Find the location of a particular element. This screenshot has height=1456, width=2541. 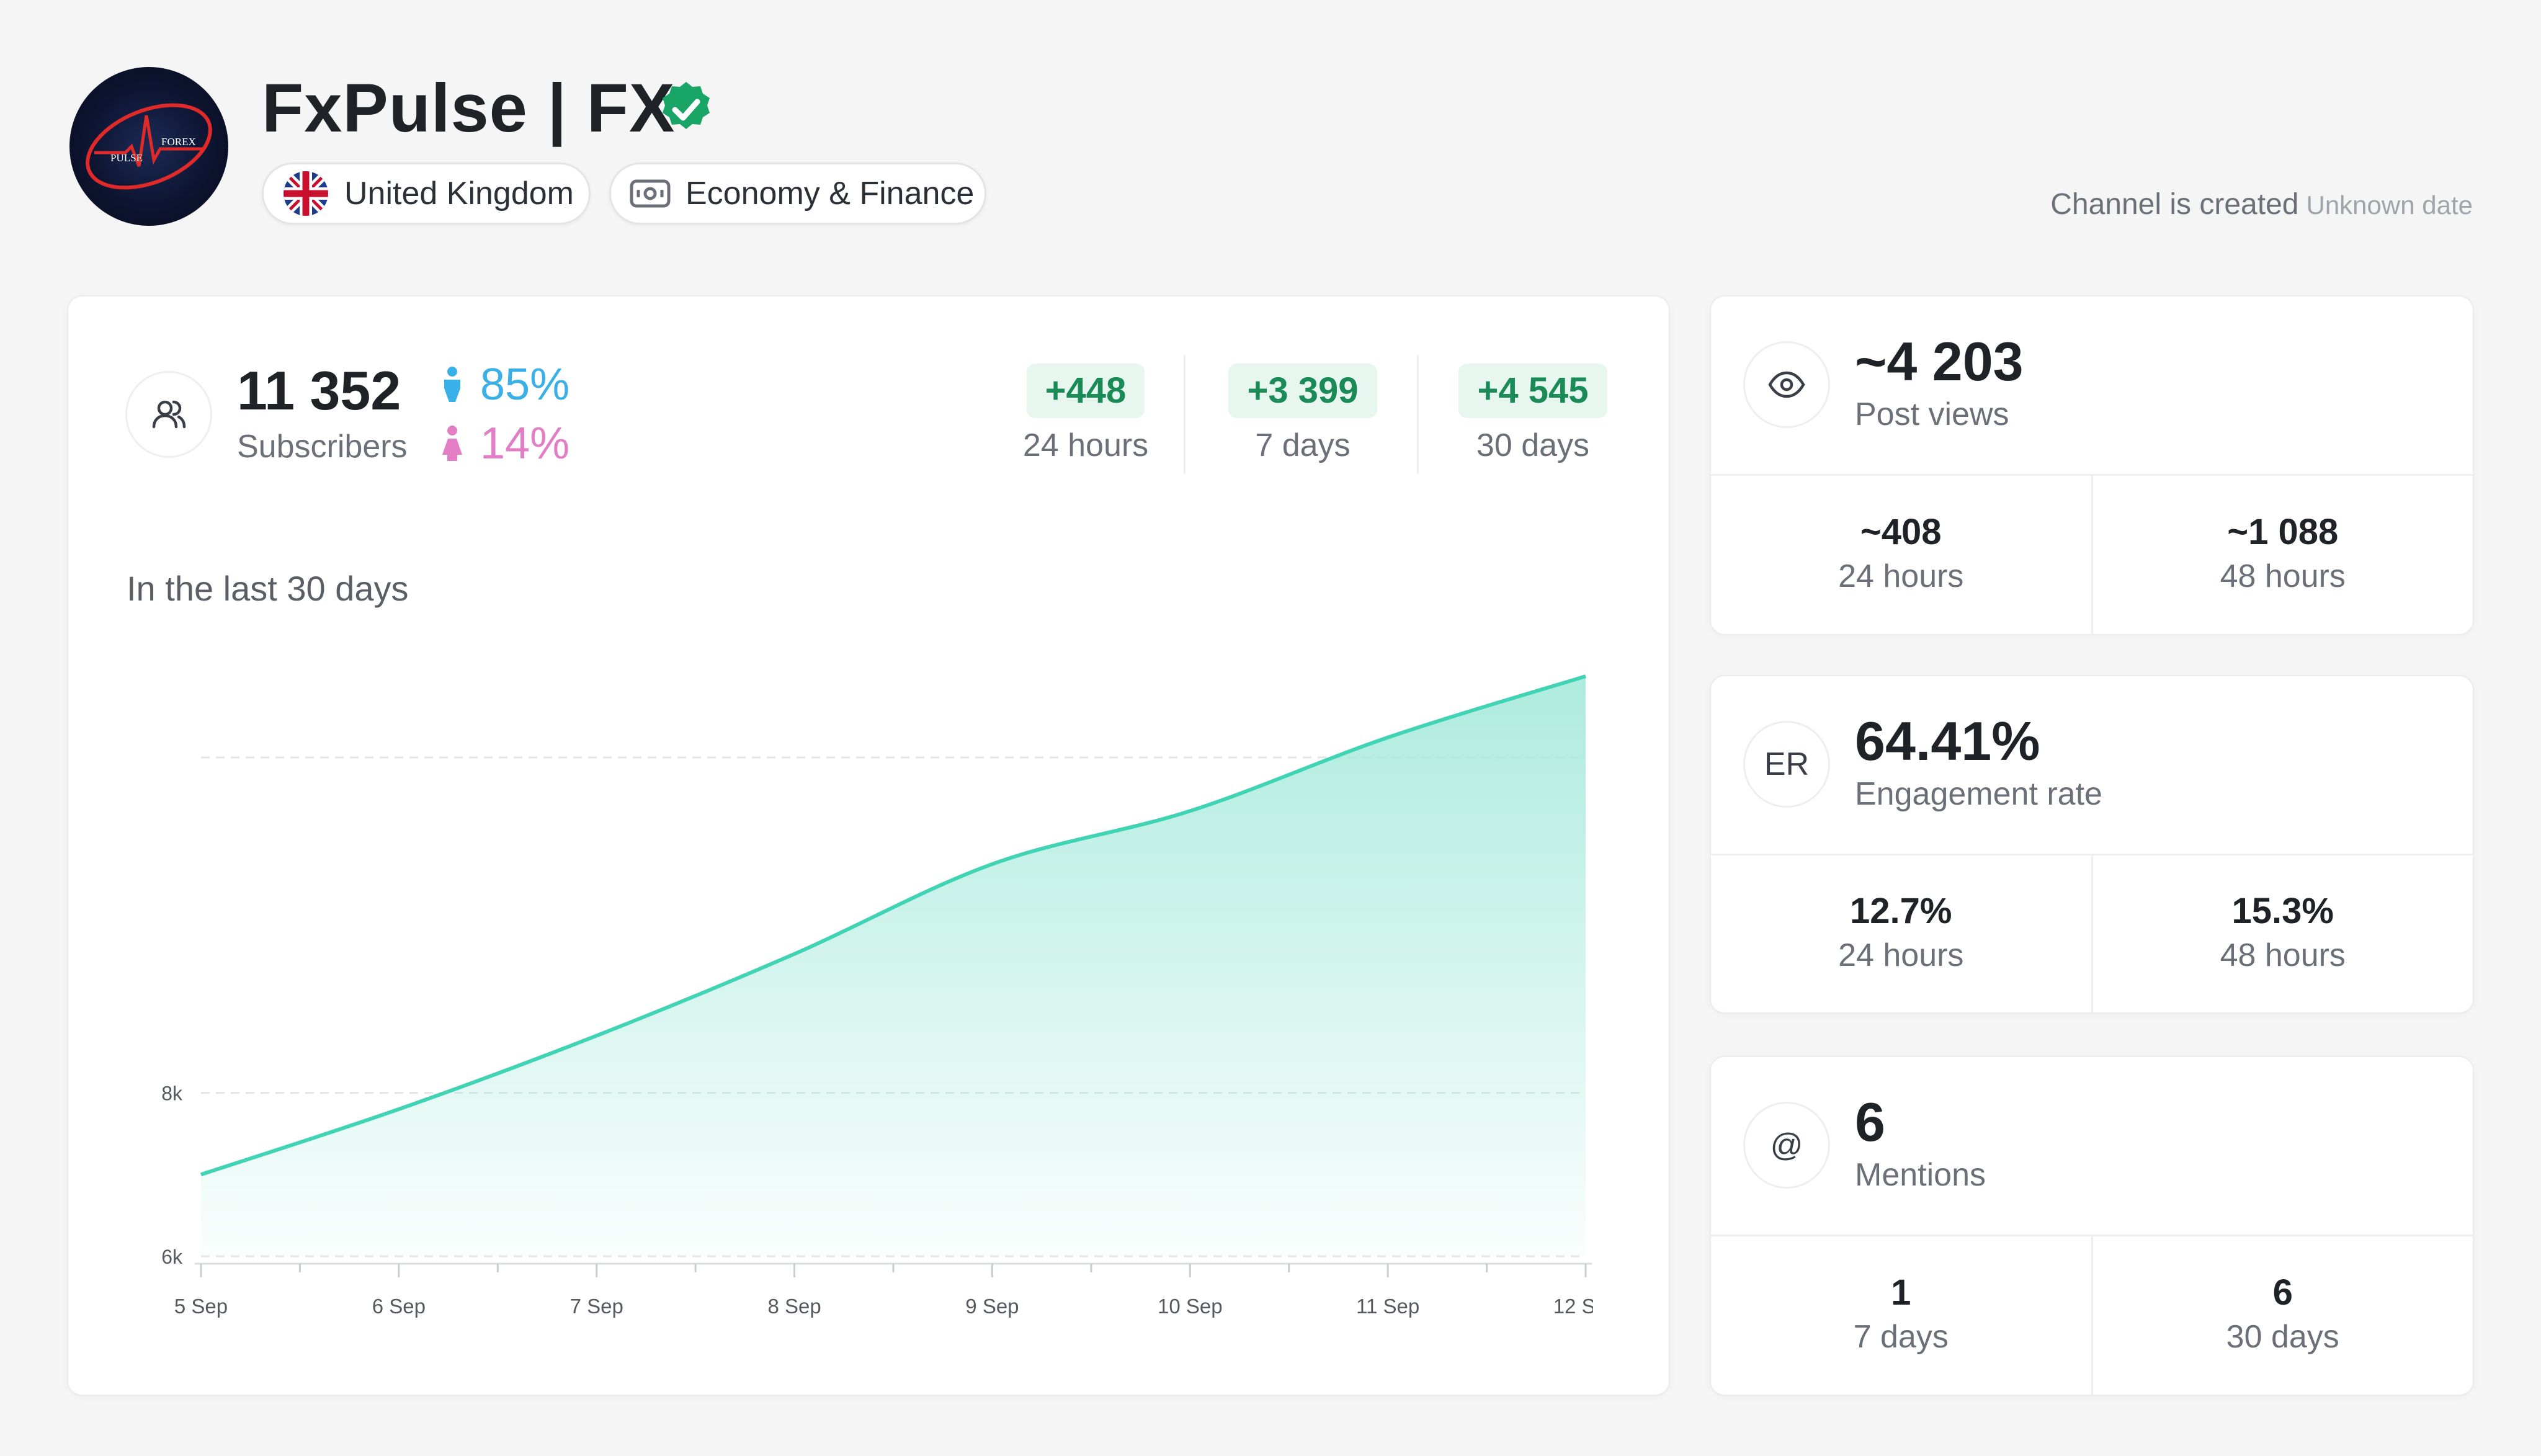

category-label: Economy & Finance is located at coordinates (829, 193).